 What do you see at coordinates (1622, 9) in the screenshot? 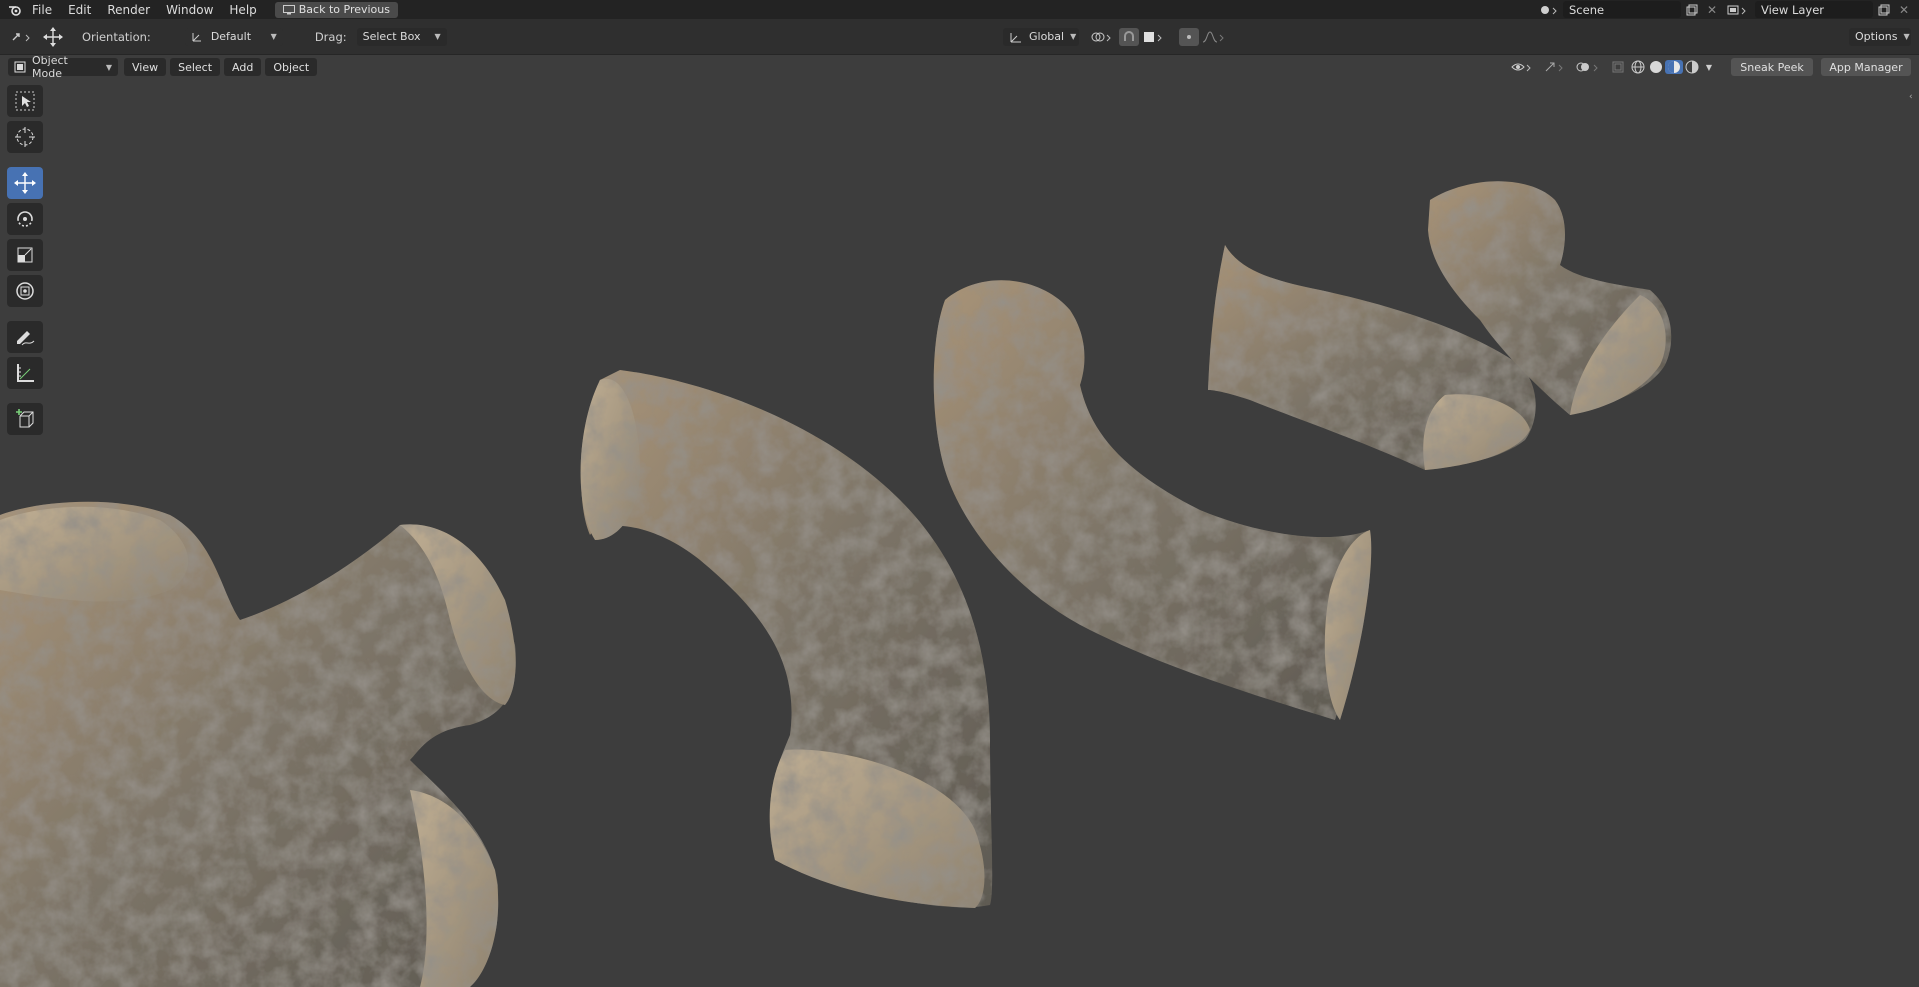
I see `scene-name-field: Scene` at bounding box center [1622, 9].